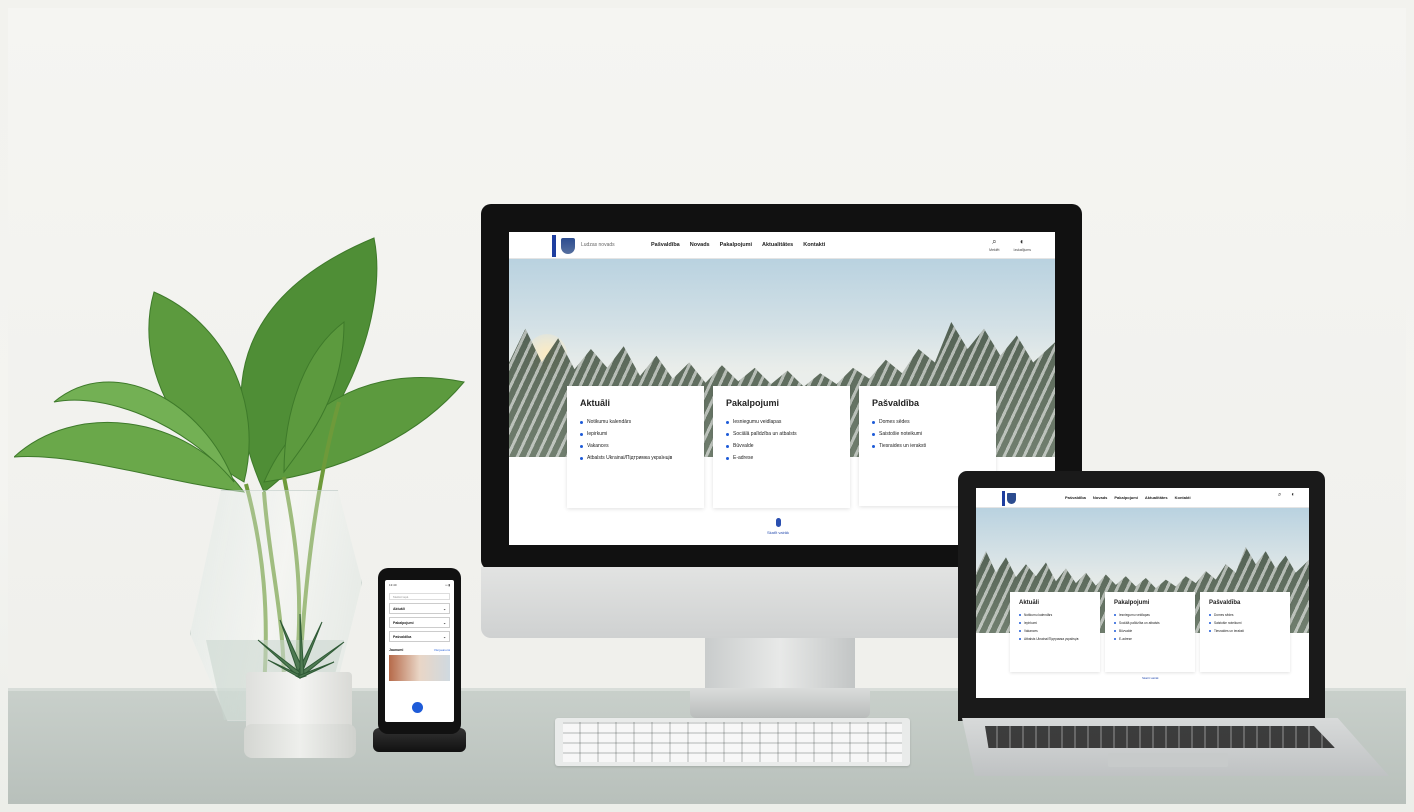 The width and height of the screenshot is (1414, 812). What do you see at coordinates (419, 668) in the screenshot?
I see `news-image` at bounding box center [419, 668].